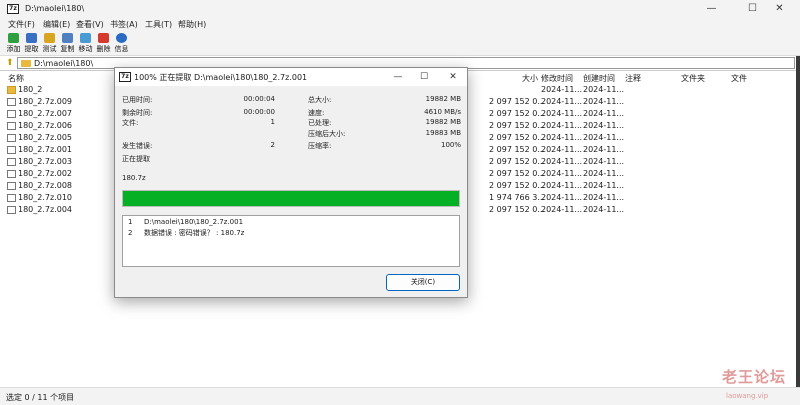 The height and width of the screenshot is (405, 800). Describe the element at coordinates (194, 233) in the screenshot. I see `message-text: 数据错误 : 密码错误？ : 180.7z` at that location.